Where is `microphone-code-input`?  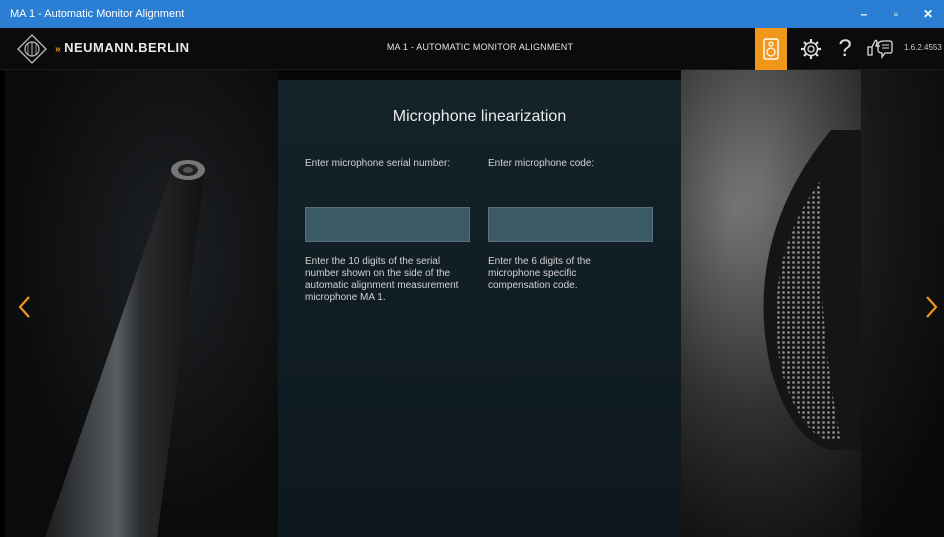 microphone-code-input is located at coordinates (570, 224).